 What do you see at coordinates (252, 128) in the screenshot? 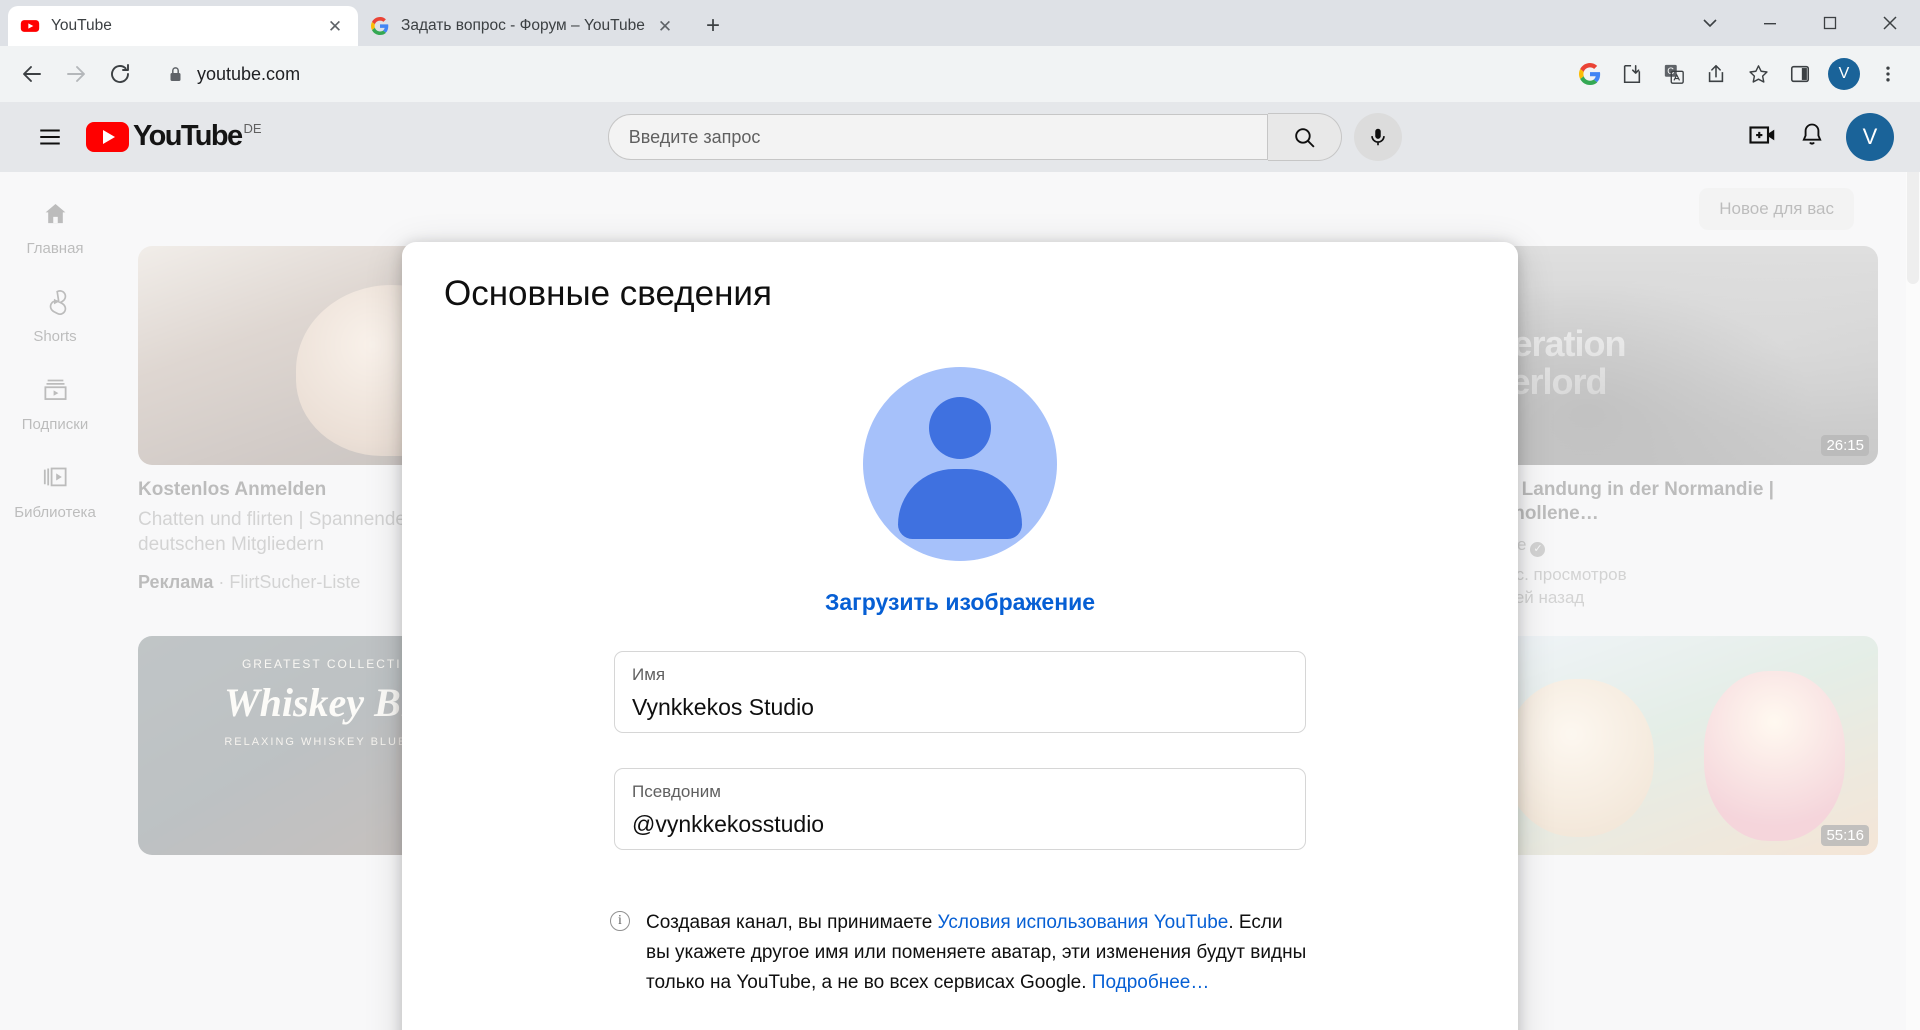
I see `youtube-country-code: DE` at bounding box center [252, 128].